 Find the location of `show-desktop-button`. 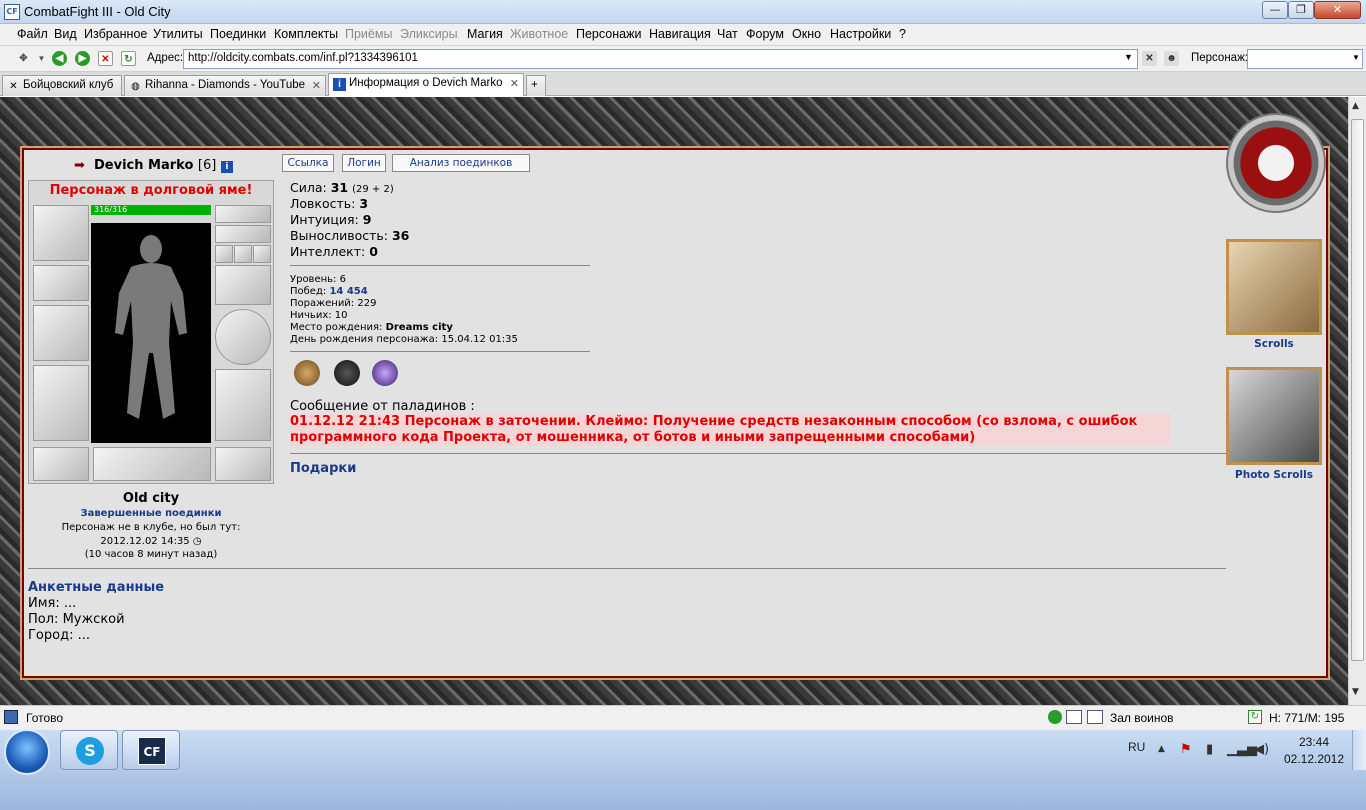

show-desktop-button is located at coordinates (1359, 750).